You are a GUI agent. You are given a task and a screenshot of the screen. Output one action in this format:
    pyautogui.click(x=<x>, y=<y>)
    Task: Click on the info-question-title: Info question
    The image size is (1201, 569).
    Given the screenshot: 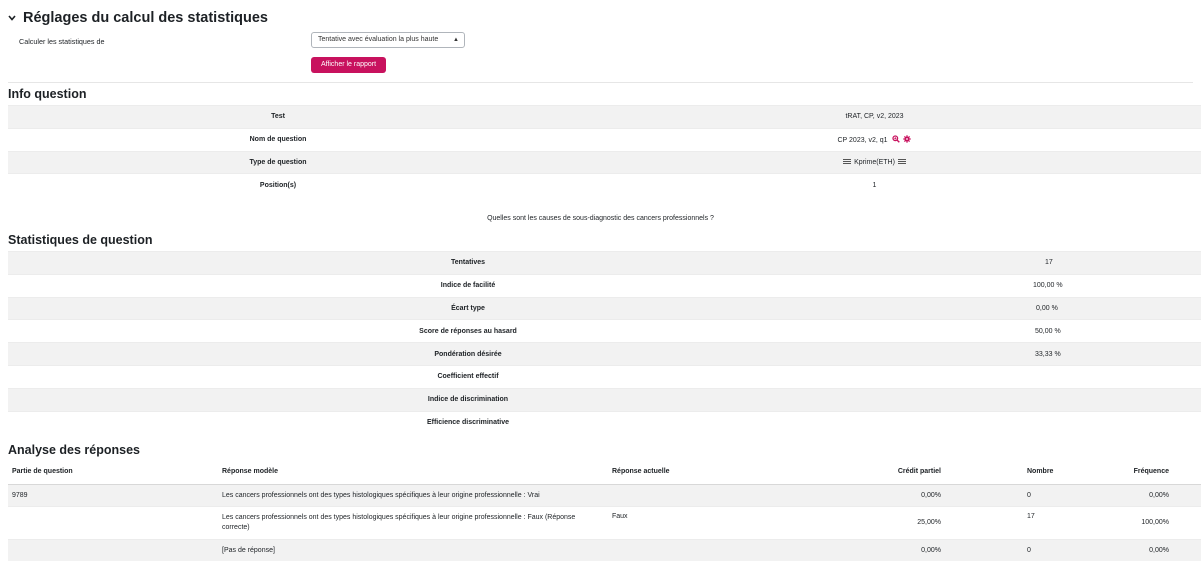 What is the action you would take?
    pyautogui.click(x=47, y=94)
    